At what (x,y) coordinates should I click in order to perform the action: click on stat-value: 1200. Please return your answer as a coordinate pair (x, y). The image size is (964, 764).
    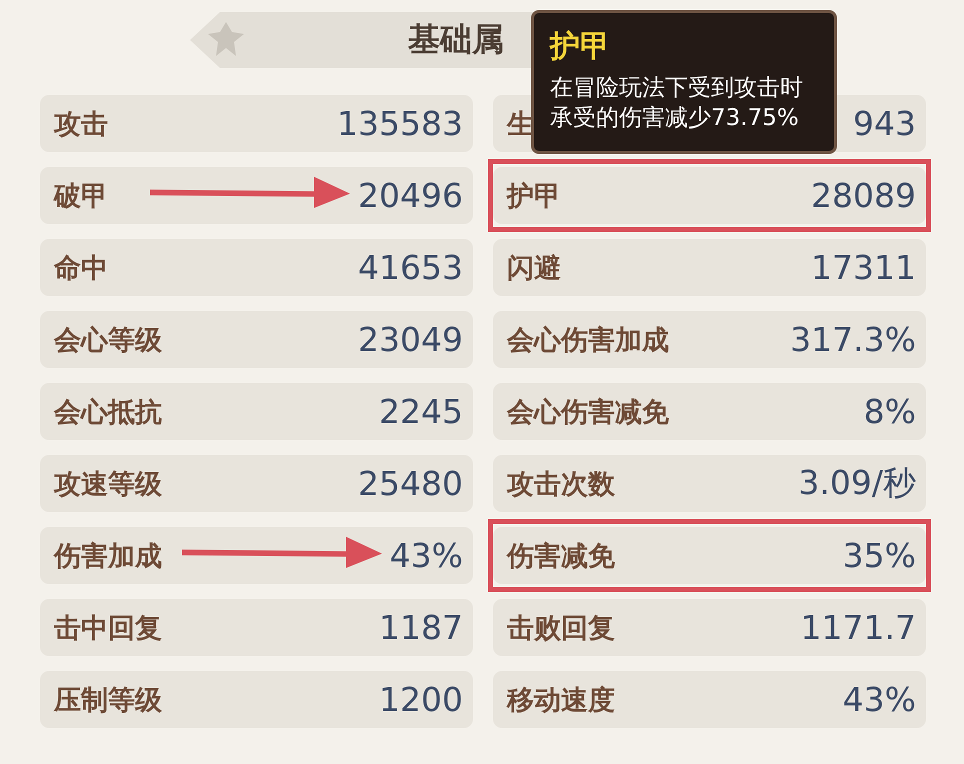
    Looking at the image, I should click on (421, 699).